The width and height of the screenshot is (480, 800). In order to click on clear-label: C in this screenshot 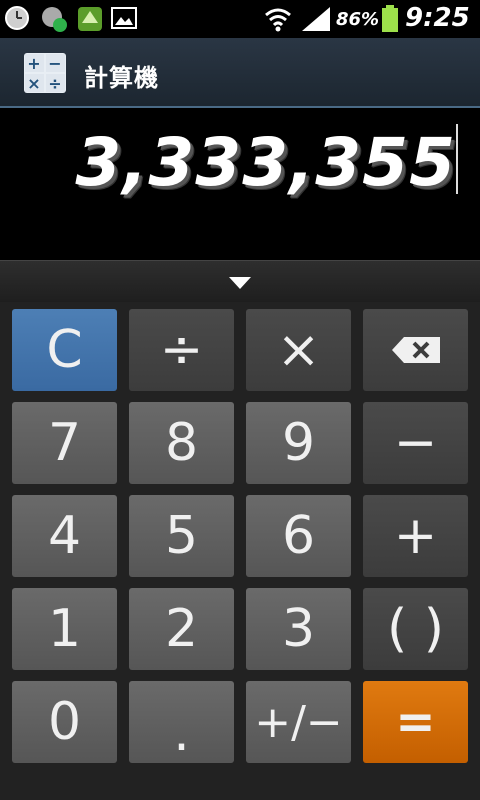, I will do `click(64, 350)`.